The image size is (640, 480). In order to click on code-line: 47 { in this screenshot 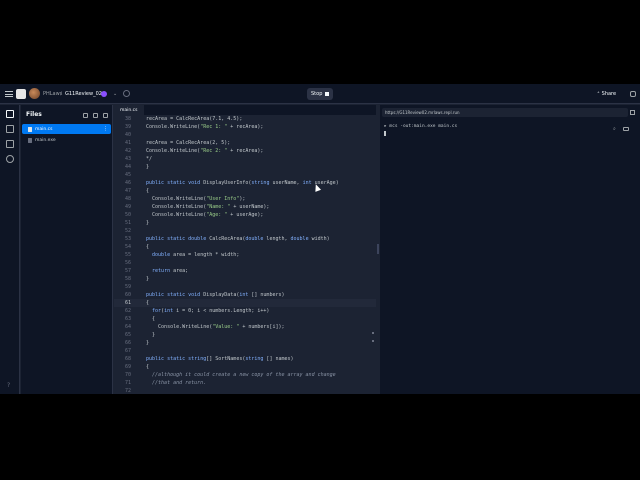, I will do `click(245, 191)`.